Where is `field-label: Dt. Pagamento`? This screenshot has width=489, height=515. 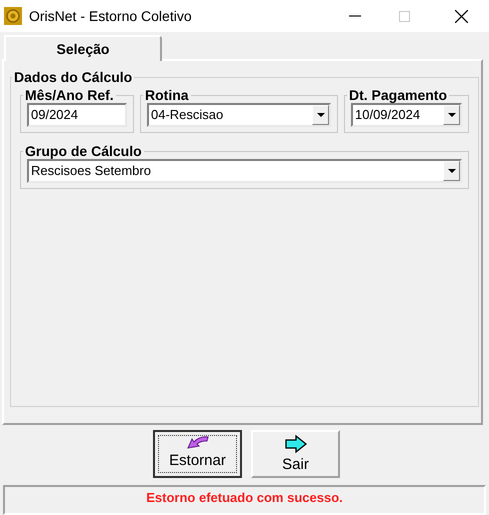
field-label: Dt. Pagamento is located at coordinates (398, 95).